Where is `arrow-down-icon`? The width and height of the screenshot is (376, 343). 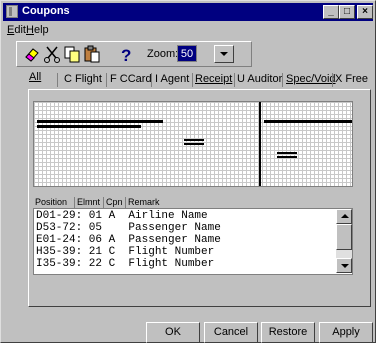
arrow-down-icon is located at coordinates (345, 266).